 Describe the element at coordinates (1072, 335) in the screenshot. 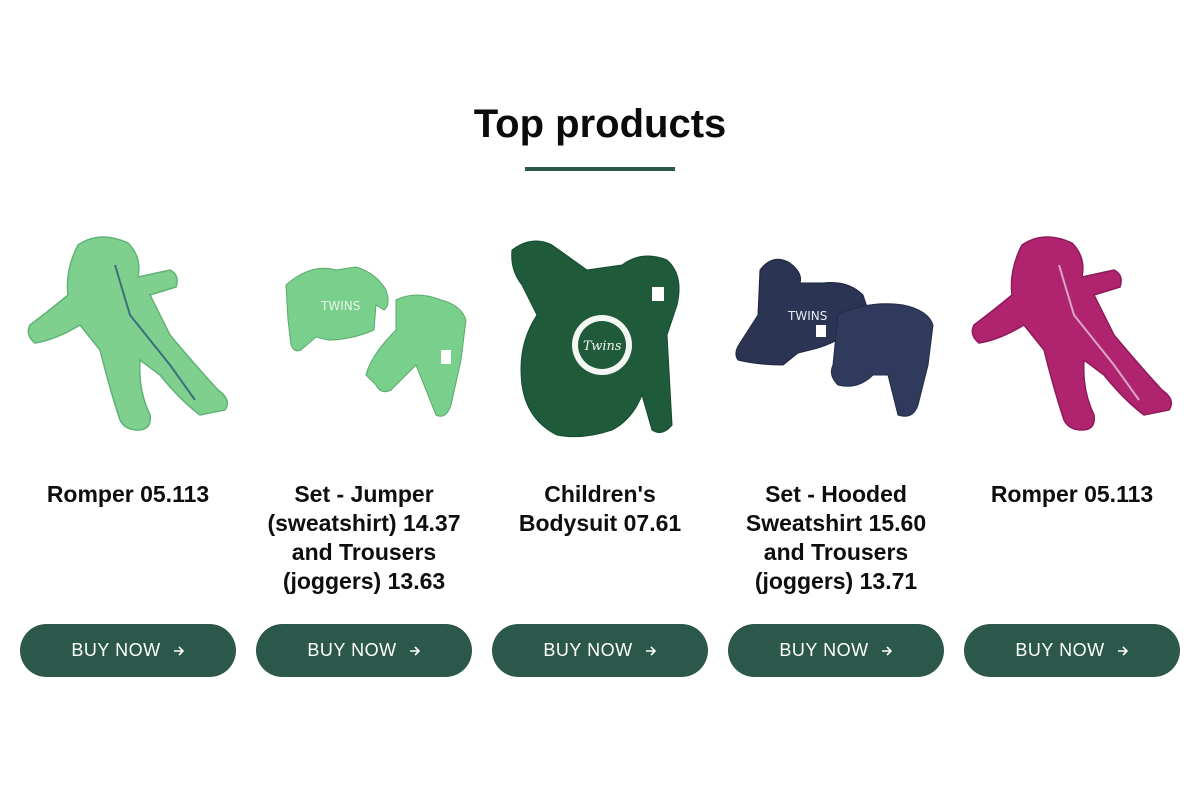

I see `product-image-magenta-romper` at that location.